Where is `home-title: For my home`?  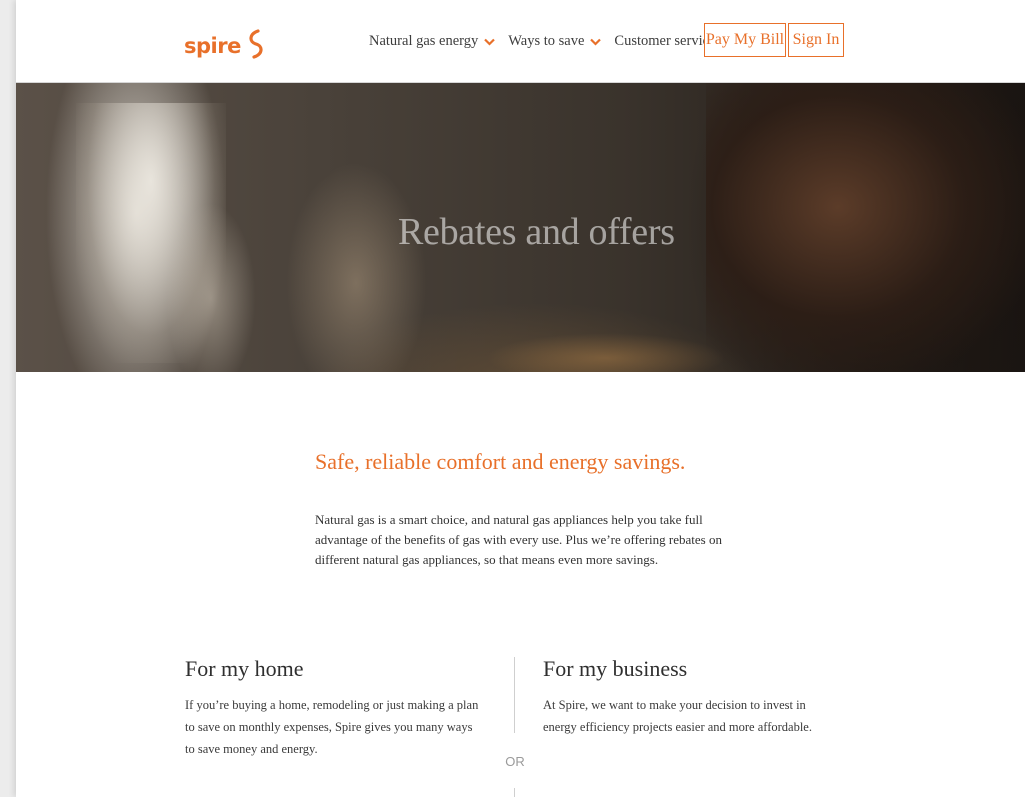 home-title: For my home is located at coordinates (335, 669).